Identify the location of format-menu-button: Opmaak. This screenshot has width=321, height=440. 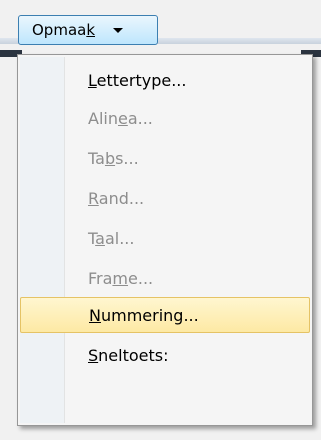
(88, 30).